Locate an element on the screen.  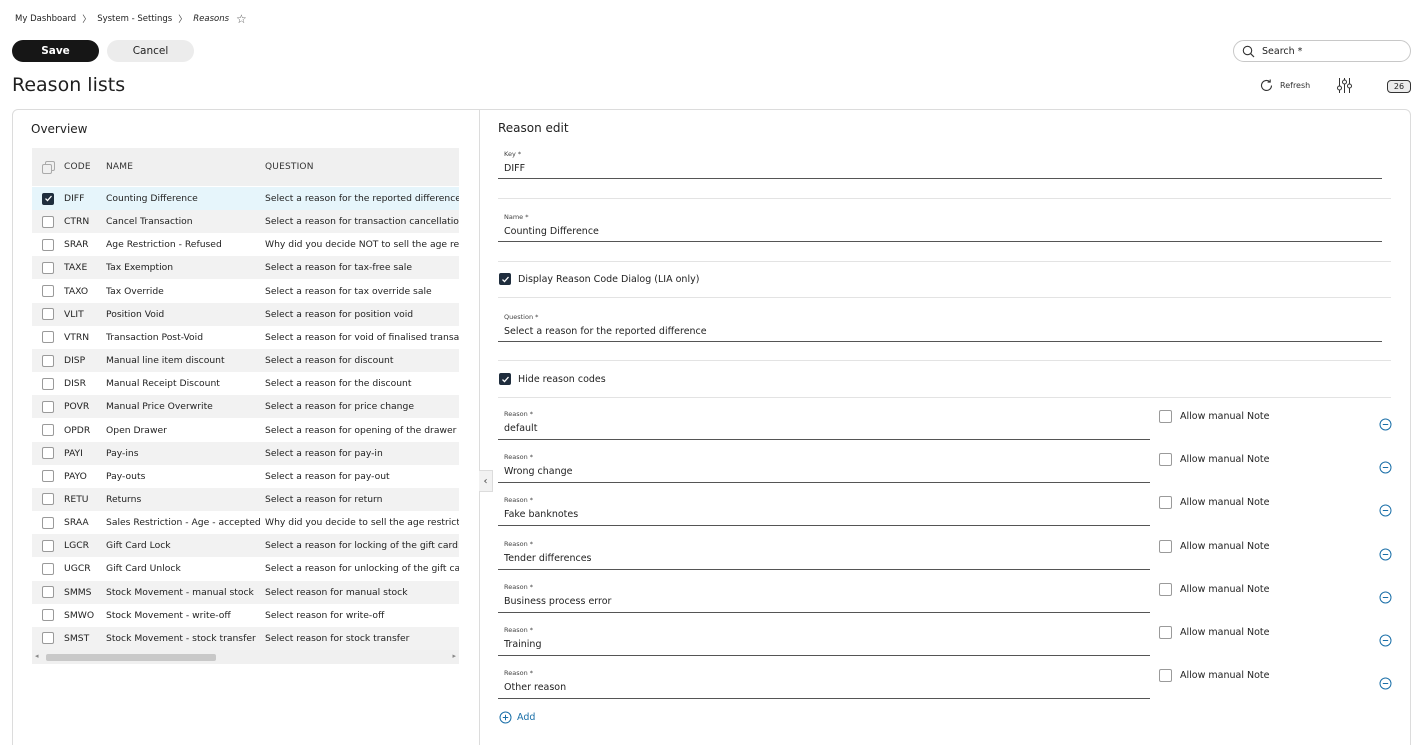
table-row: PAYO Pay-outs Select a reason for pay-out is located at coordinates (245, 476).